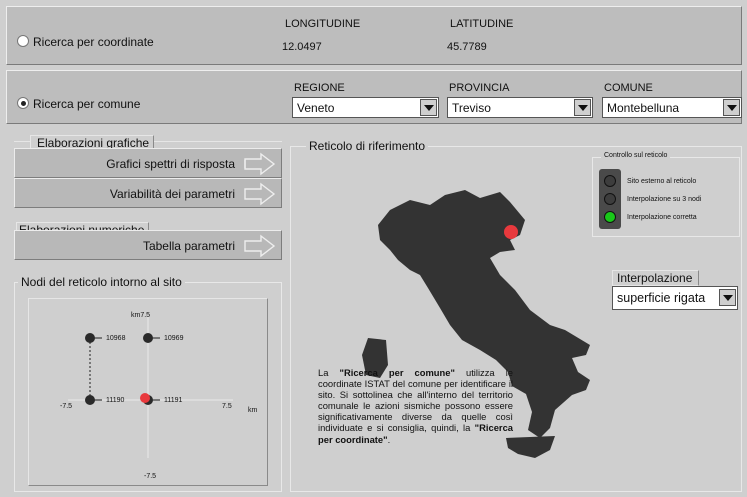 The height and width of the screenshot is (497, 747). Describe the element at coordinates (141, 315) in the screenshot. I see `axis-top-label: km7.5` at that location.